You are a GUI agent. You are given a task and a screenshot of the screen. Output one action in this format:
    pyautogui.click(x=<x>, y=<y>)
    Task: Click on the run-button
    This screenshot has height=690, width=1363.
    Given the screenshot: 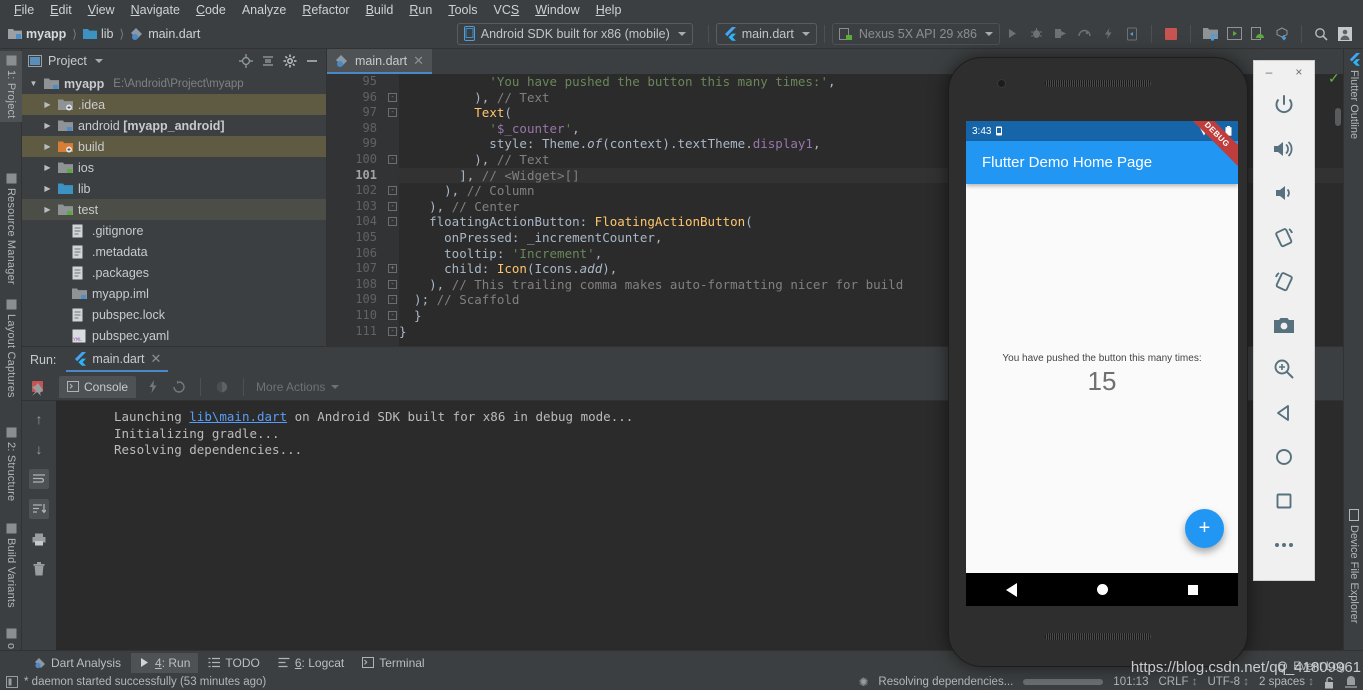 What is the action you would take?
    pyautogui.click(x=1012, y=34)
    